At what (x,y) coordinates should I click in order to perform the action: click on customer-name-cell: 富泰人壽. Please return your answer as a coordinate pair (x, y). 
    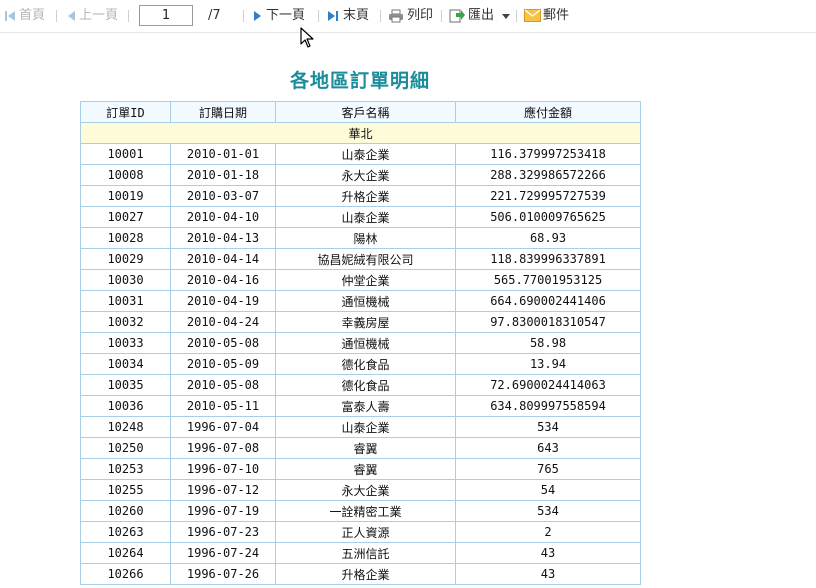
    Looking at the image, I should click on (365, 406).